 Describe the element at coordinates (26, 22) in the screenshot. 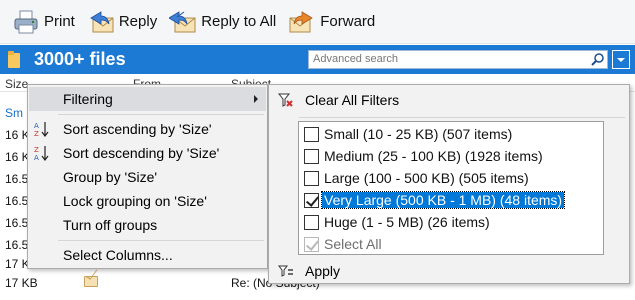

I see `printer-icon` at that location.